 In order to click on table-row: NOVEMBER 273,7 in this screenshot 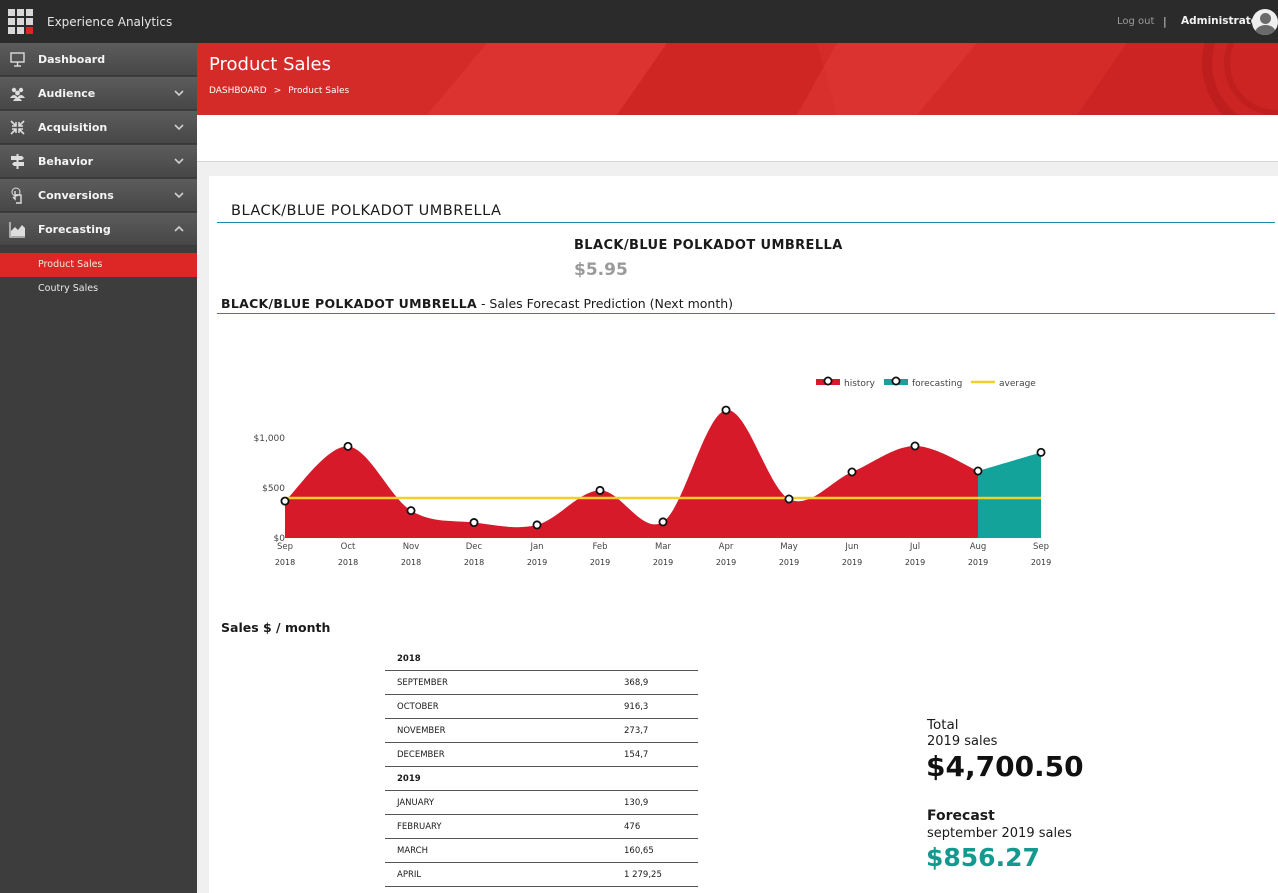, I will do `click(541, 731)`.